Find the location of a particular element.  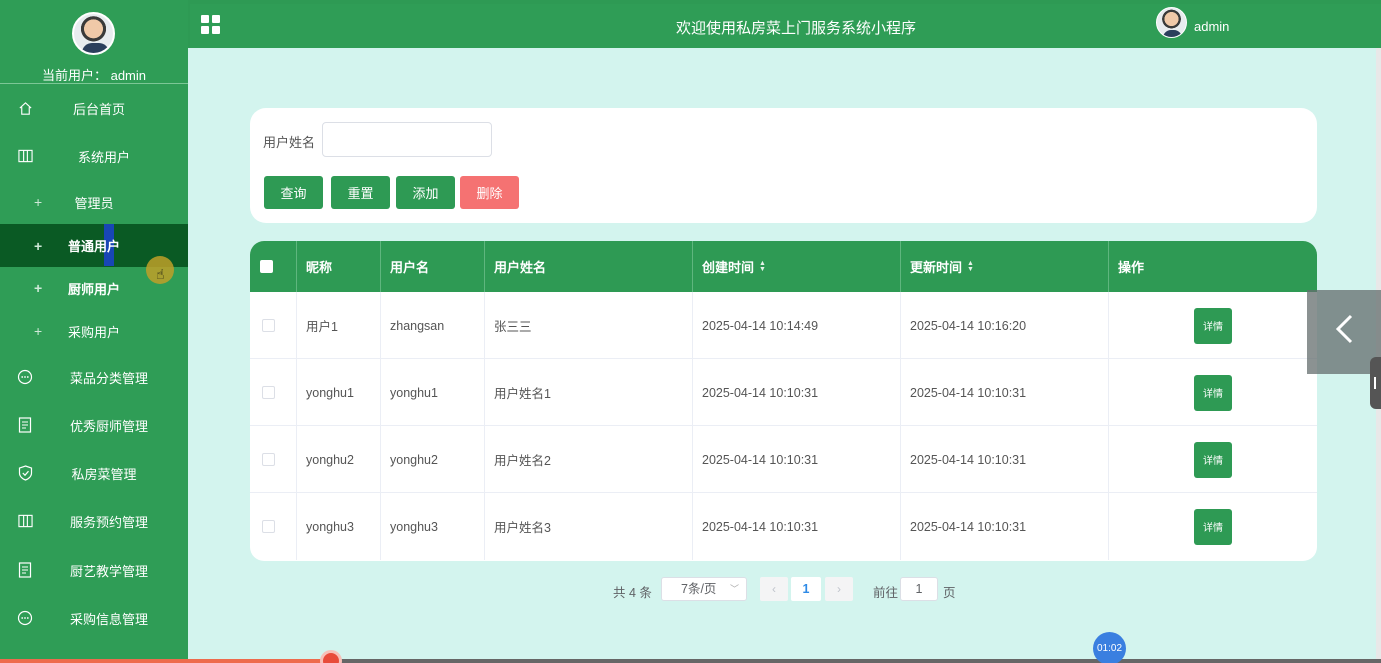

select-all-cell is located at coordinates (273, 266).